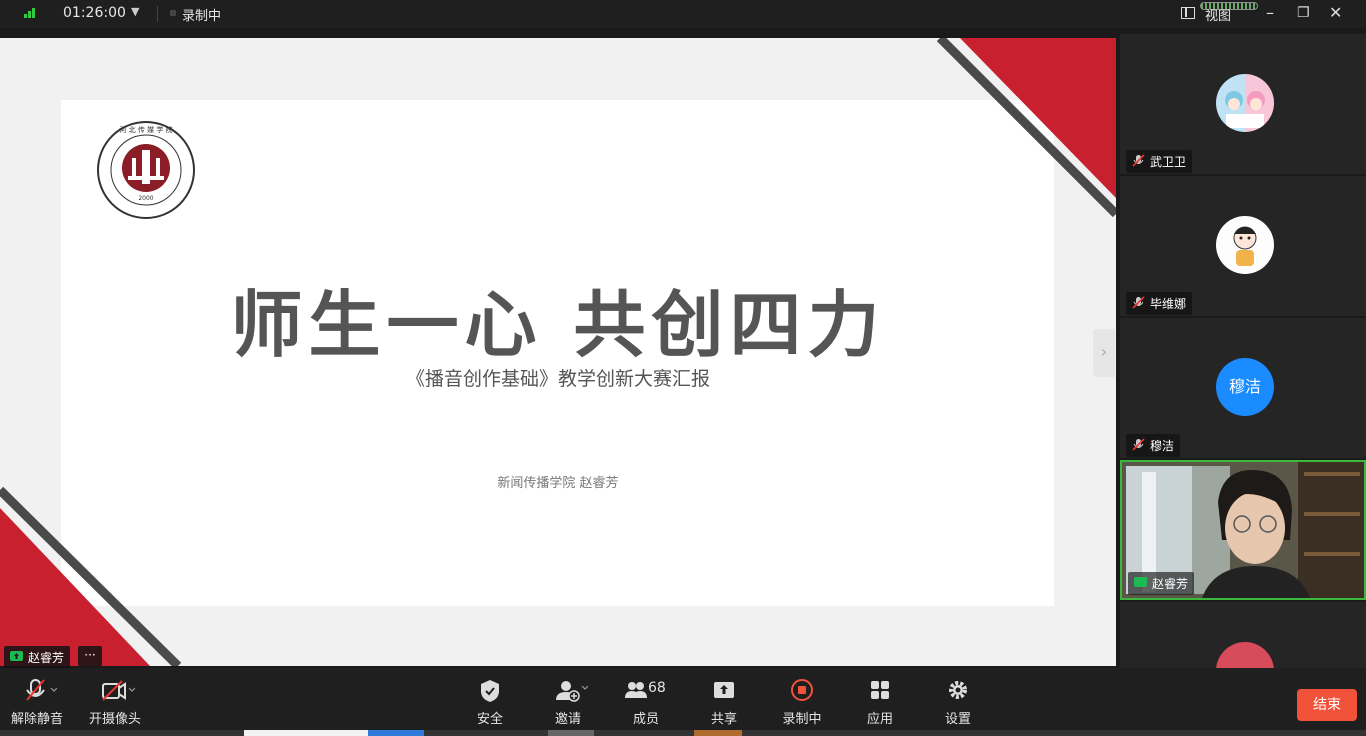 The image size is (1366, 736). I want to click on participant-name-tag: 穆洁, so click(1153, 445).